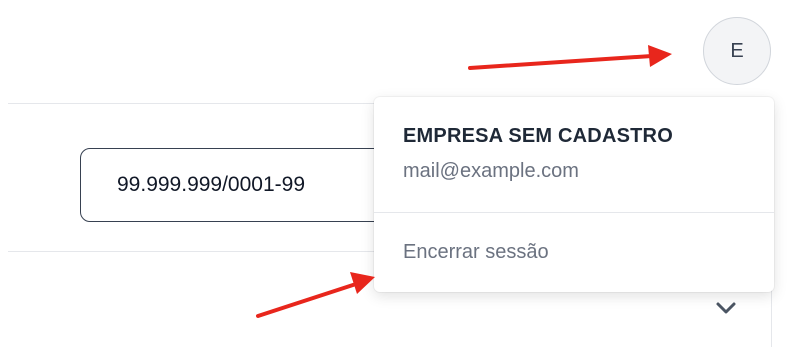 This screenshot has height=347, width=788. What do you see at coordinates (574, 212) in the screenshot?
I see `menu-divider` at bounding box center [574, 212].